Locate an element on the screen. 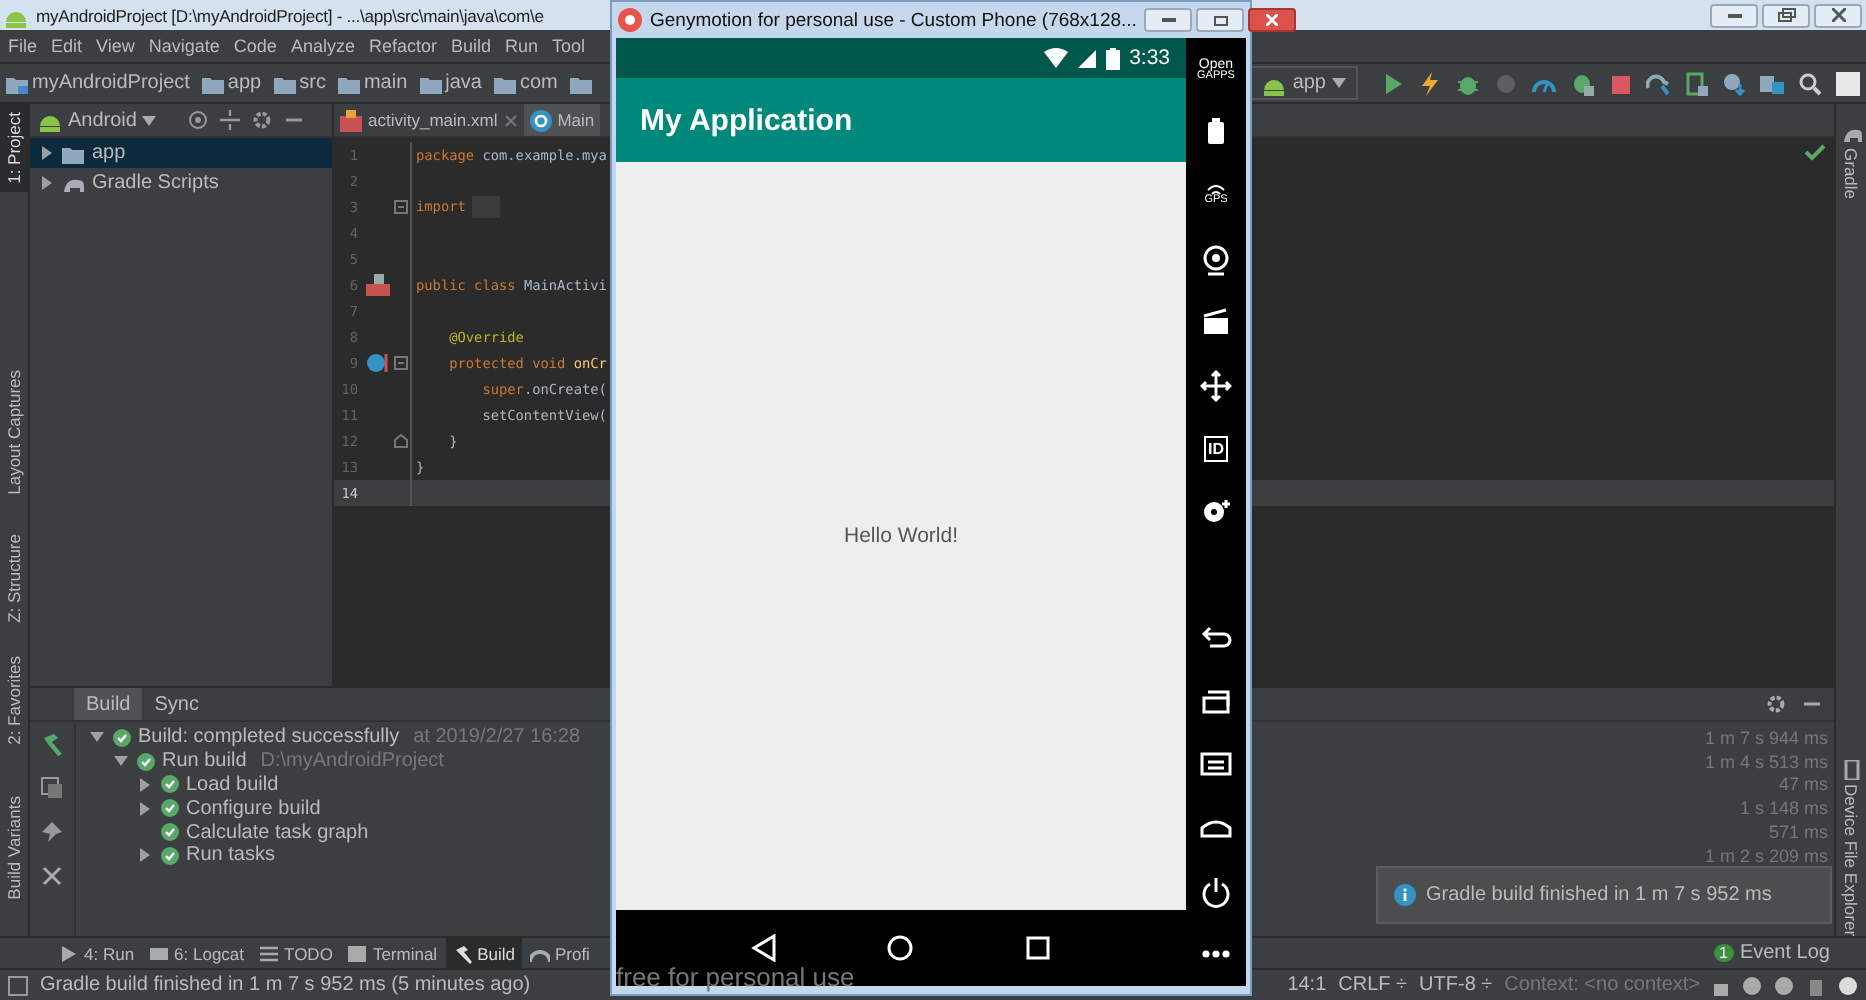 This screenshot has height=1000, width=1866. menu-item: Run is located at coordinates (522, 46).